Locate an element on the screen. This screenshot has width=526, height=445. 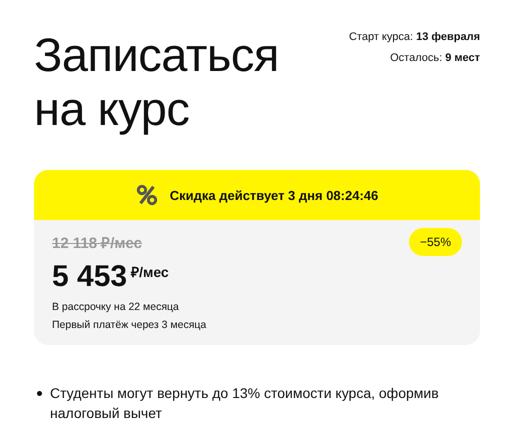
bullet-icon is located at coordinates (39, 393).